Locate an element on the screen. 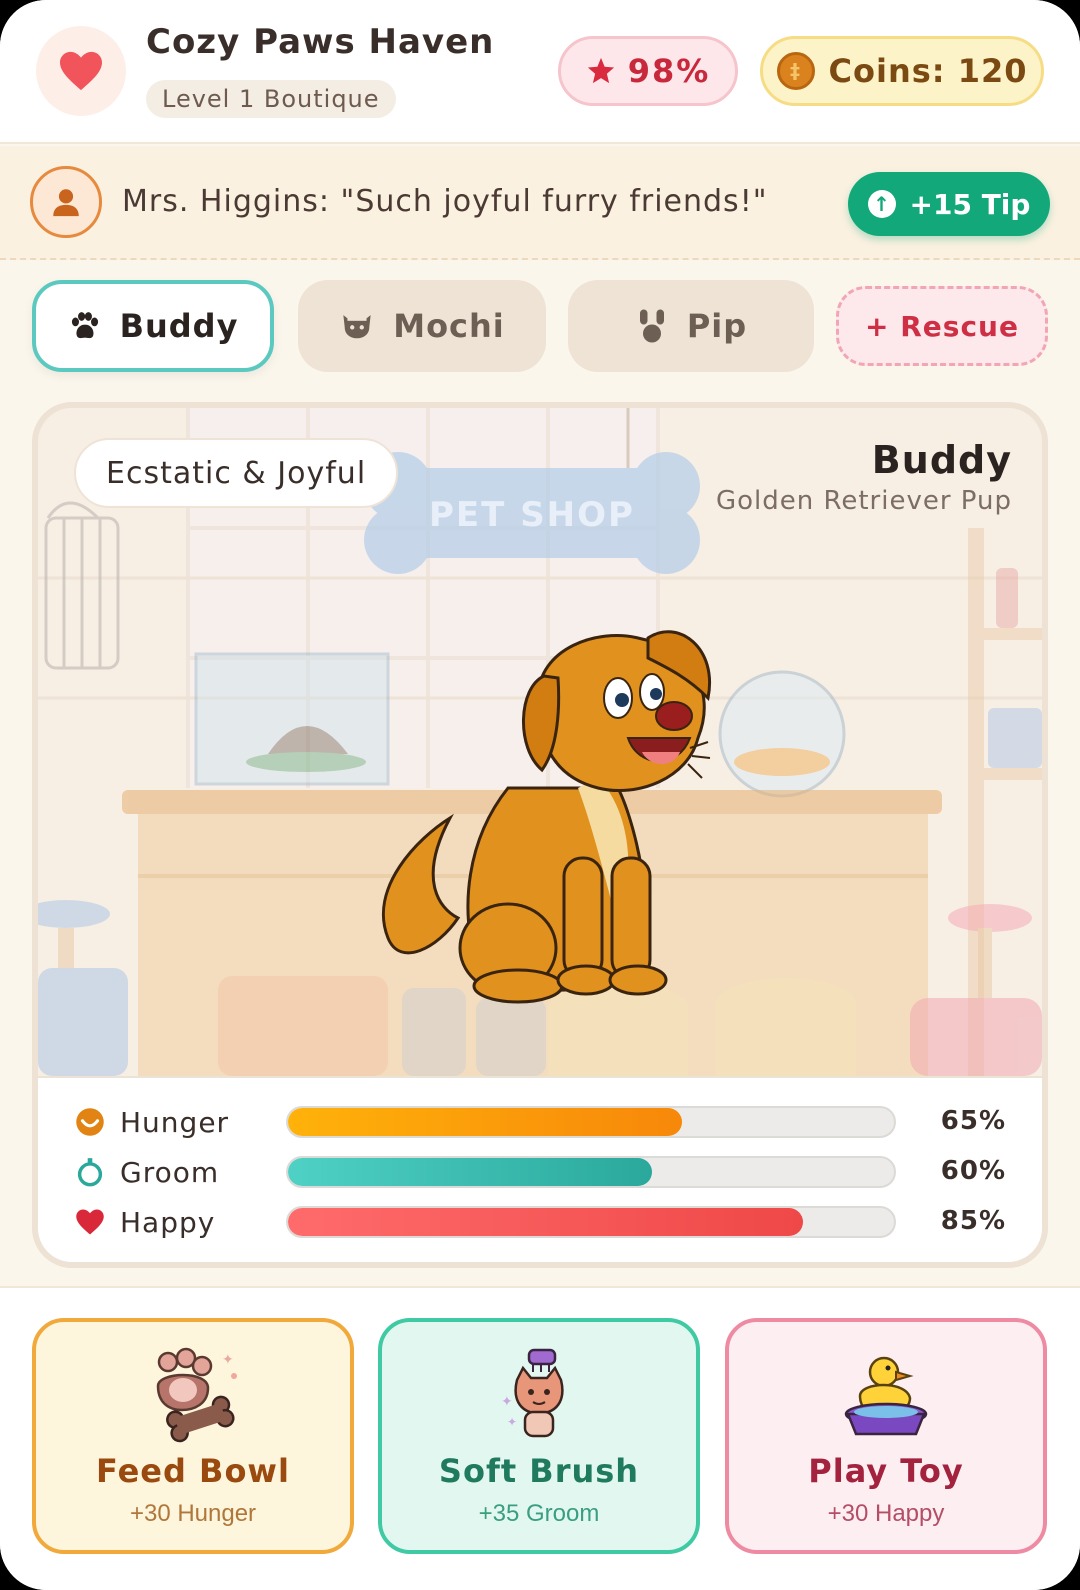  soft-brush-button: ✦ ✦ Soft Brush +35 Groom is located at coordinates (539, 1436).